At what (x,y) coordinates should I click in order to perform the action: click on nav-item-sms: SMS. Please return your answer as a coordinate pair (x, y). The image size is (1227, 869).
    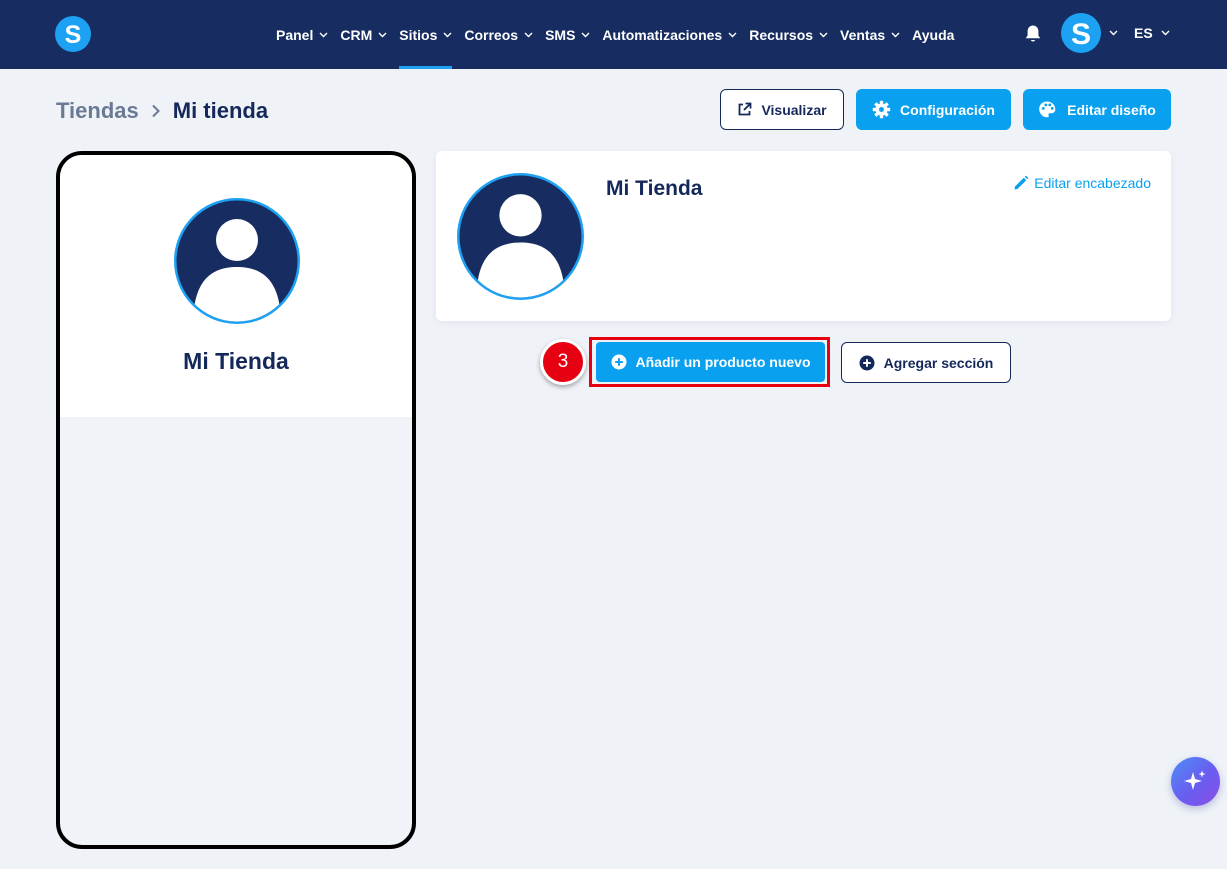
    Looking at the image, I should click on (567, 34).